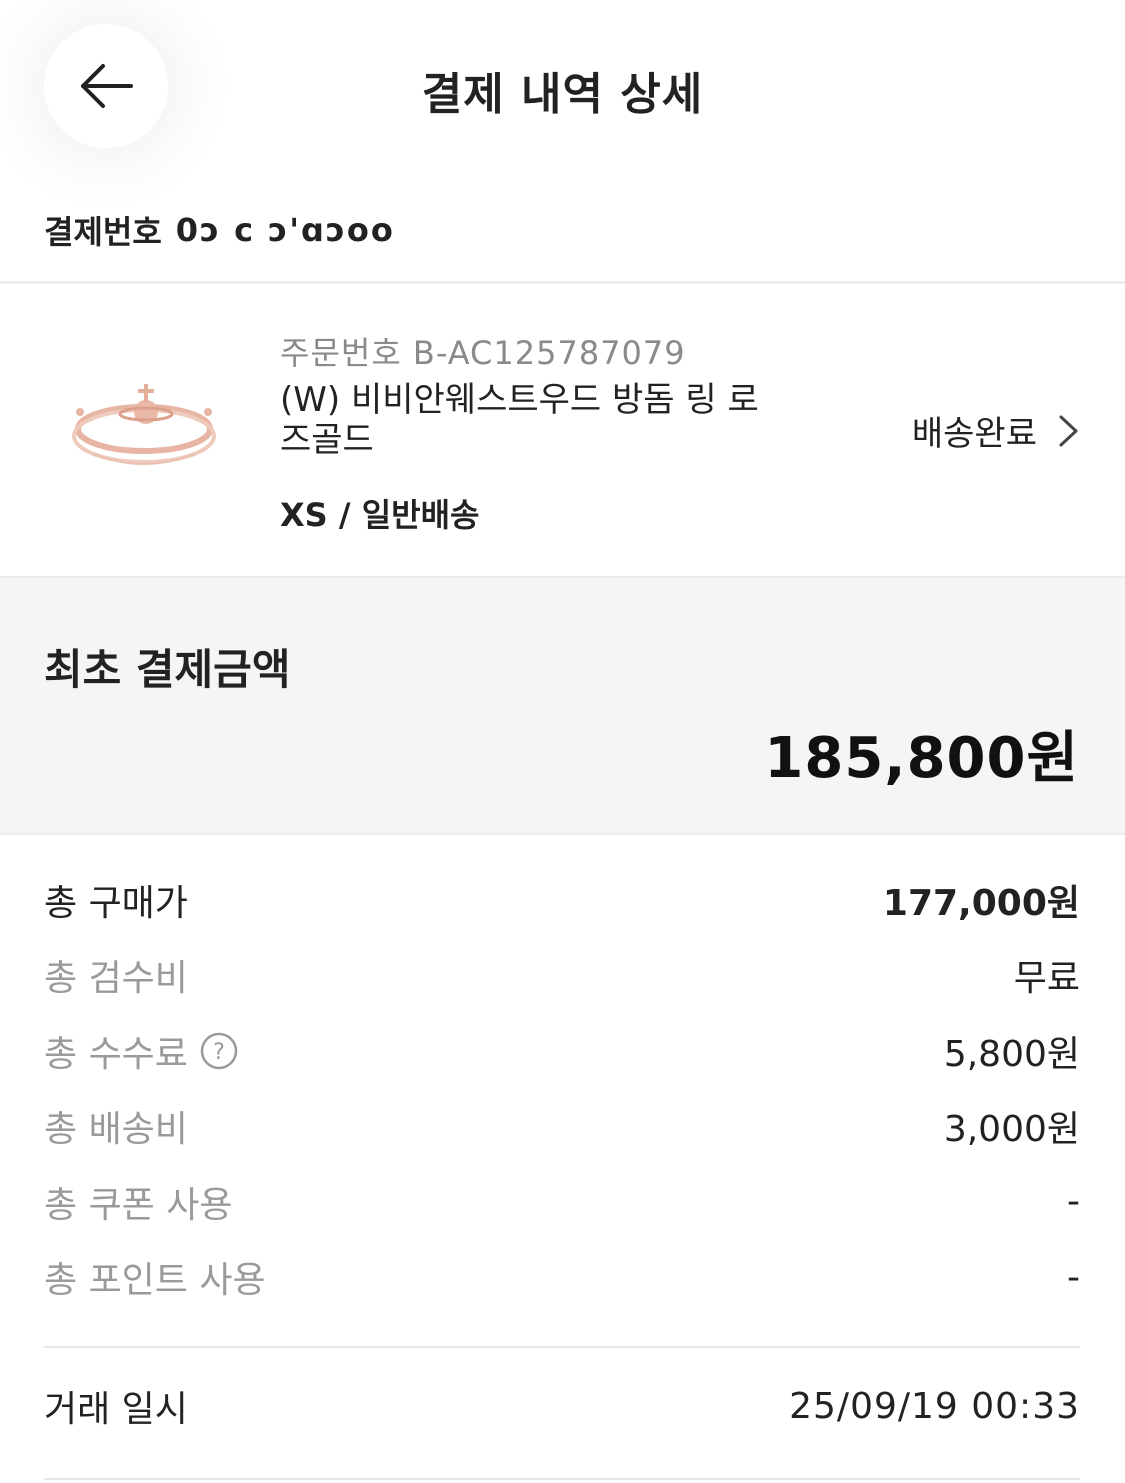 This screenshot has height=1483, width=1125. I want to click on breakdown-label-wrap: 총 수수료 ?, so click(141, 1051).